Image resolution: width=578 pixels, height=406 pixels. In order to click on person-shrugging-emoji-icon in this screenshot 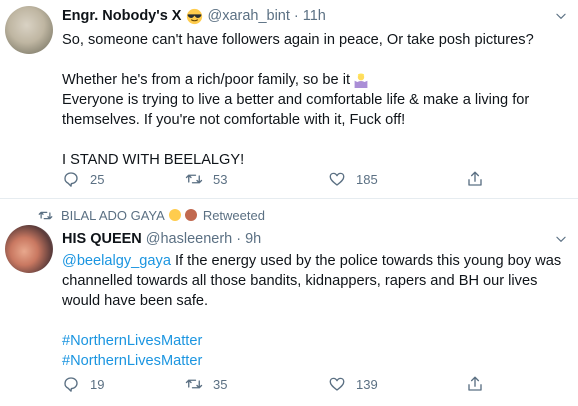, I will do `click(361, 80)`.